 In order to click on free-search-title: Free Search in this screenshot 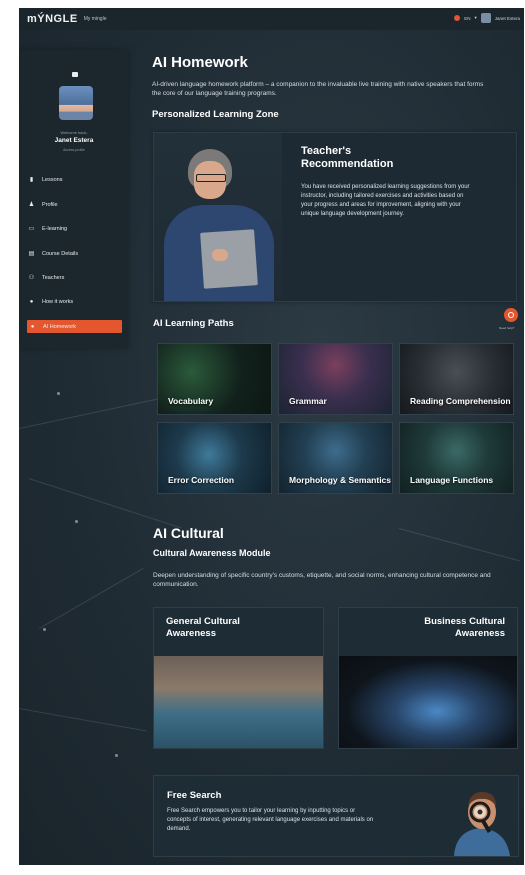, I will do `click(194, 795)`.